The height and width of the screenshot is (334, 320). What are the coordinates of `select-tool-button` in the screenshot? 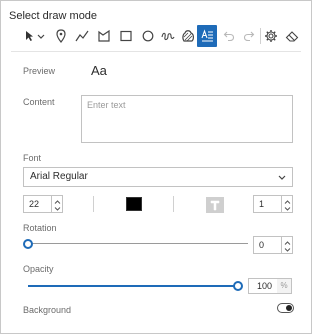 It's located at (35, 36).